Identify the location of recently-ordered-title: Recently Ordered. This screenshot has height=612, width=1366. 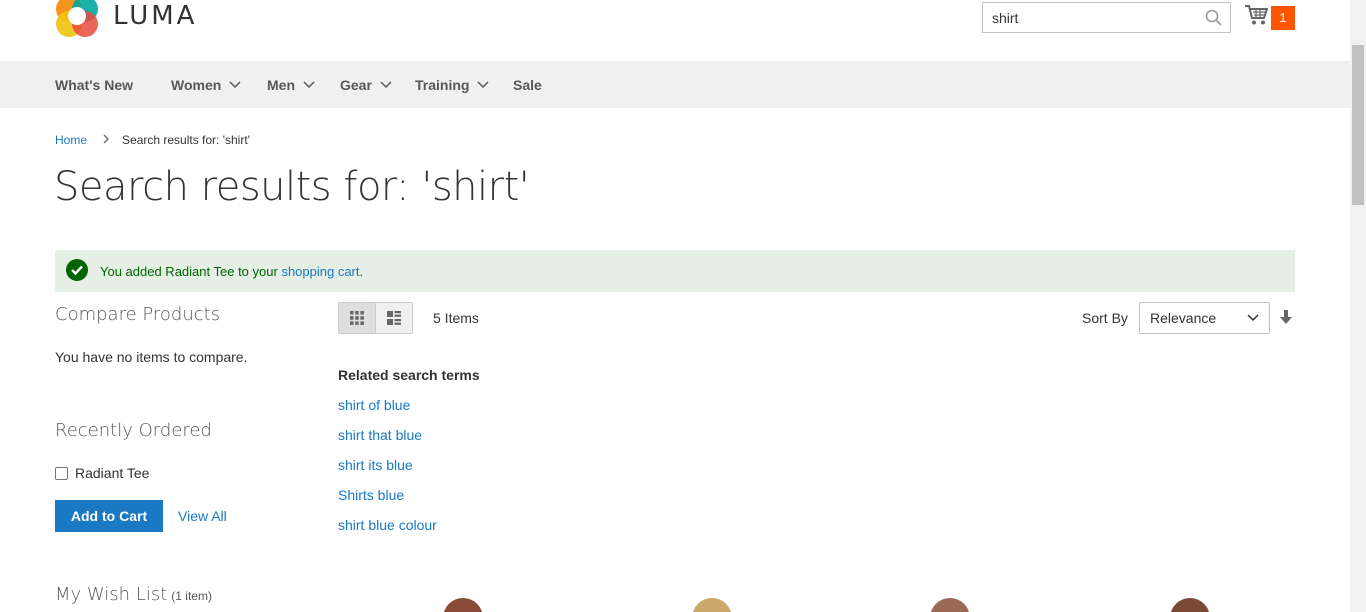
(133, 430).